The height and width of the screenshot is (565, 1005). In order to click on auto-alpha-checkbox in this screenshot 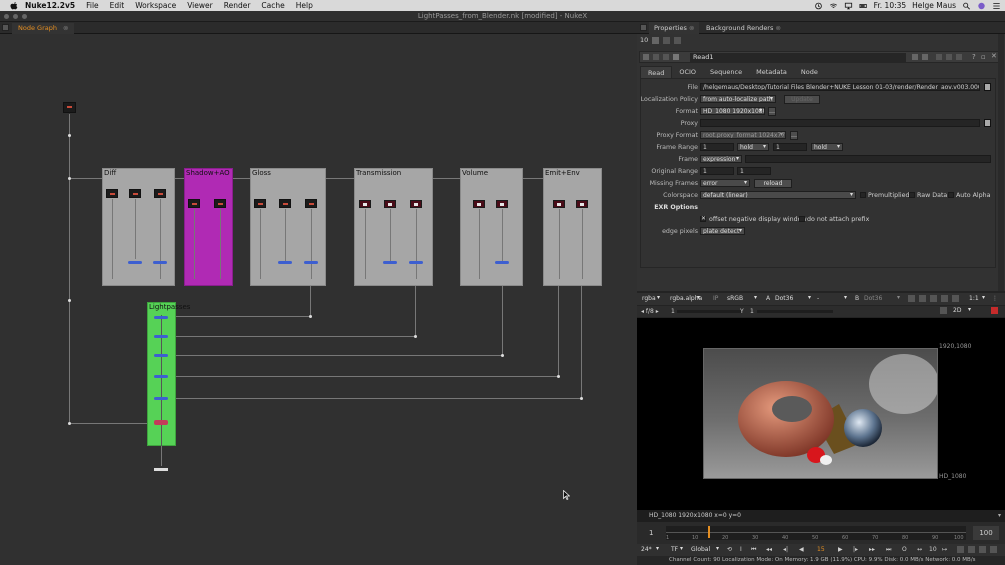, I will do `click(951, 195)`.